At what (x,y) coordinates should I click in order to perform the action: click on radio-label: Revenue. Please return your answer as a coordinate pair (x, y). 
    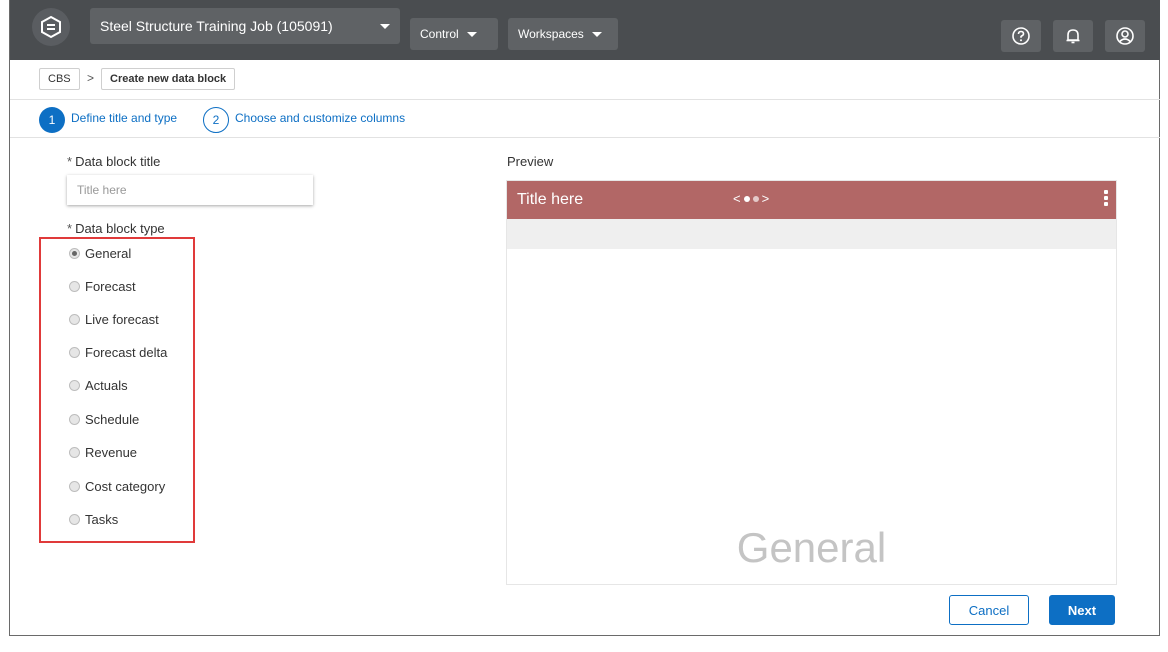
    Looking at the image, I should click on (111, 452).